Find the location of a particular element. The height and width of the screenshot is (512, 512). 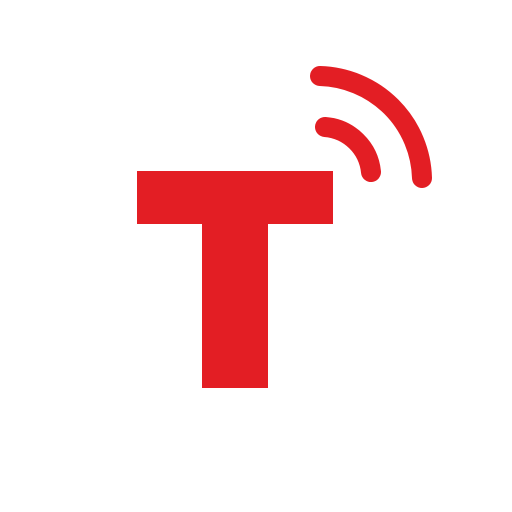

t-stem is located at coordinates (235, 279).